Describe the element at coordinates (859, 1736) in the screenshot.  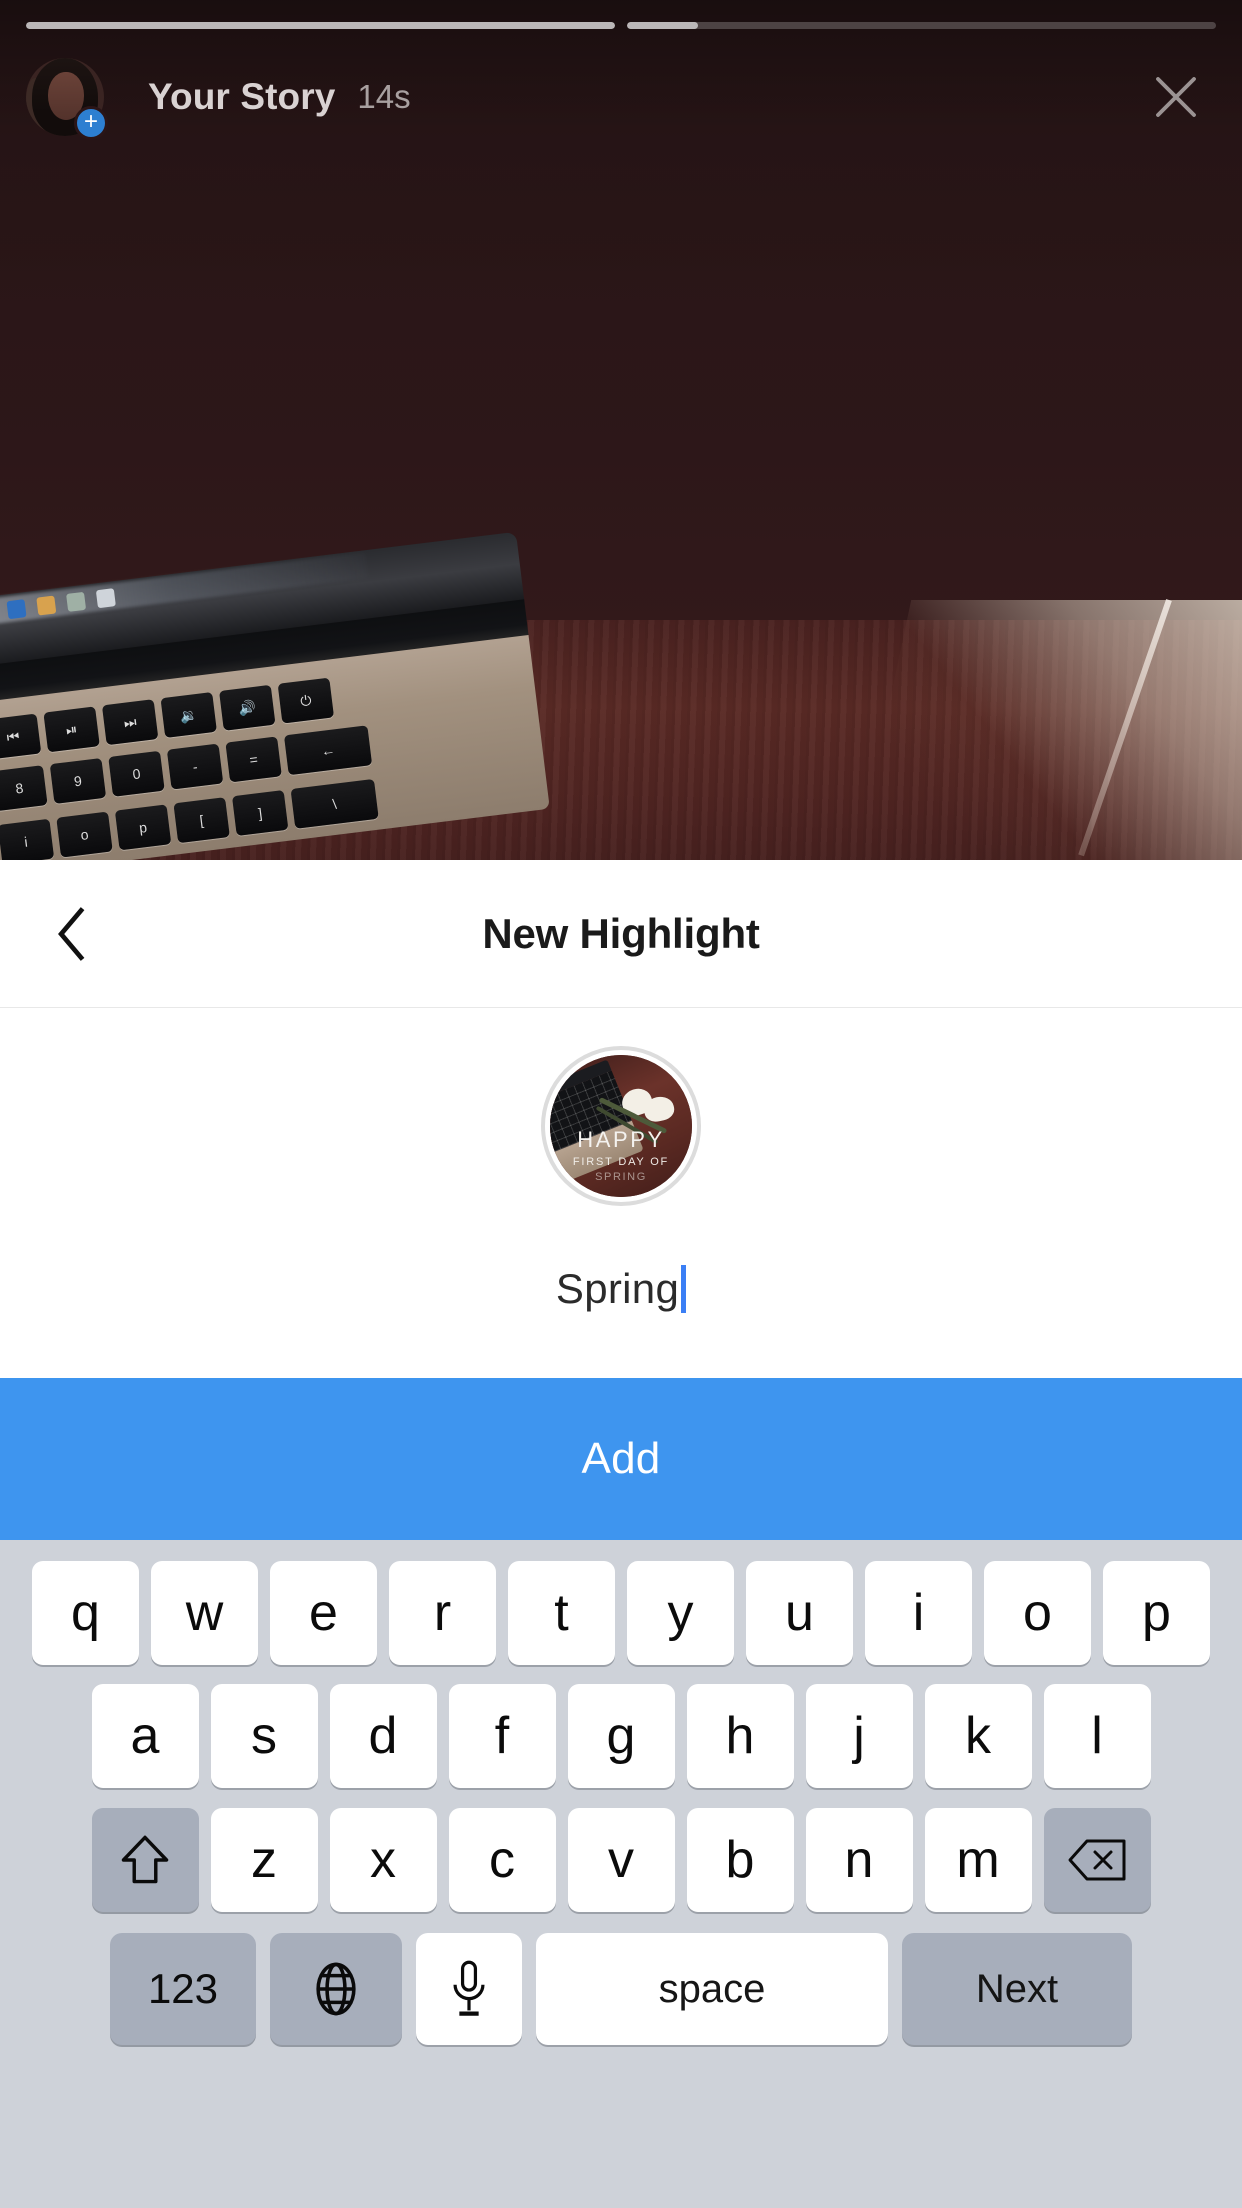
I see `key-j: j` at that location.